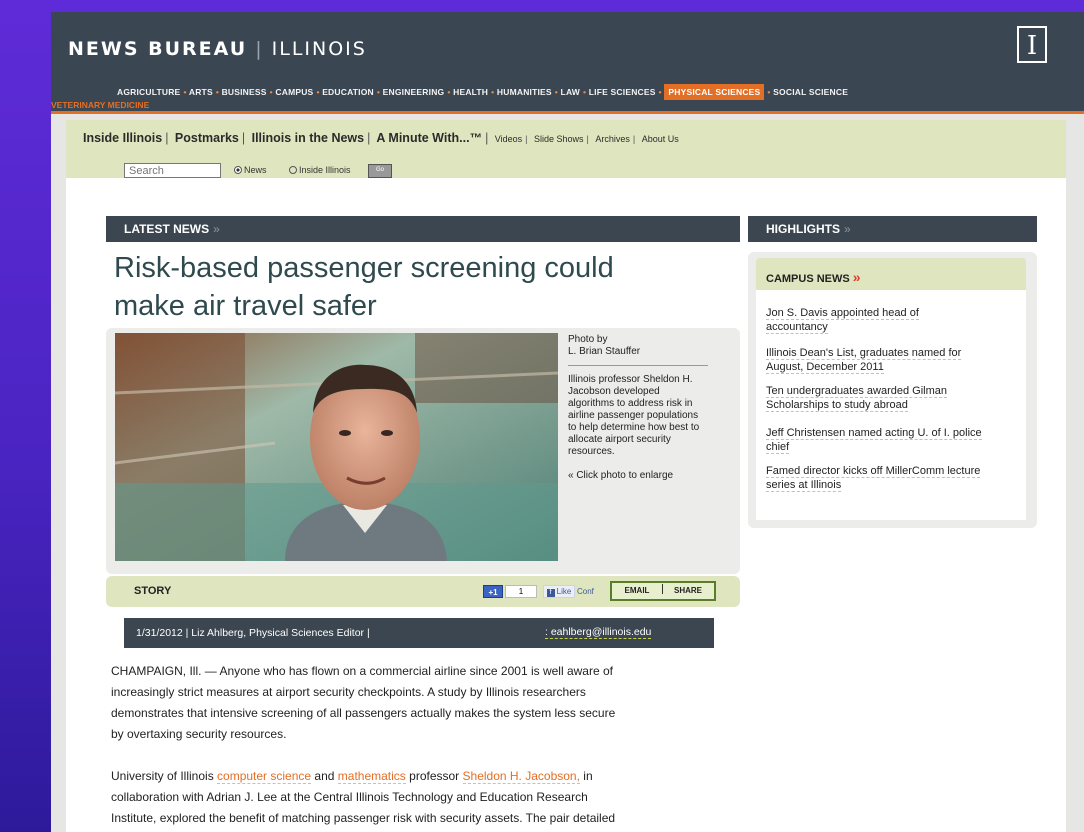 The width and height of the screenshot is (1084, 832). Describe the element at coordinates (470, 92) in the screenshot. I see `nav-health: HEALTH` at that location.